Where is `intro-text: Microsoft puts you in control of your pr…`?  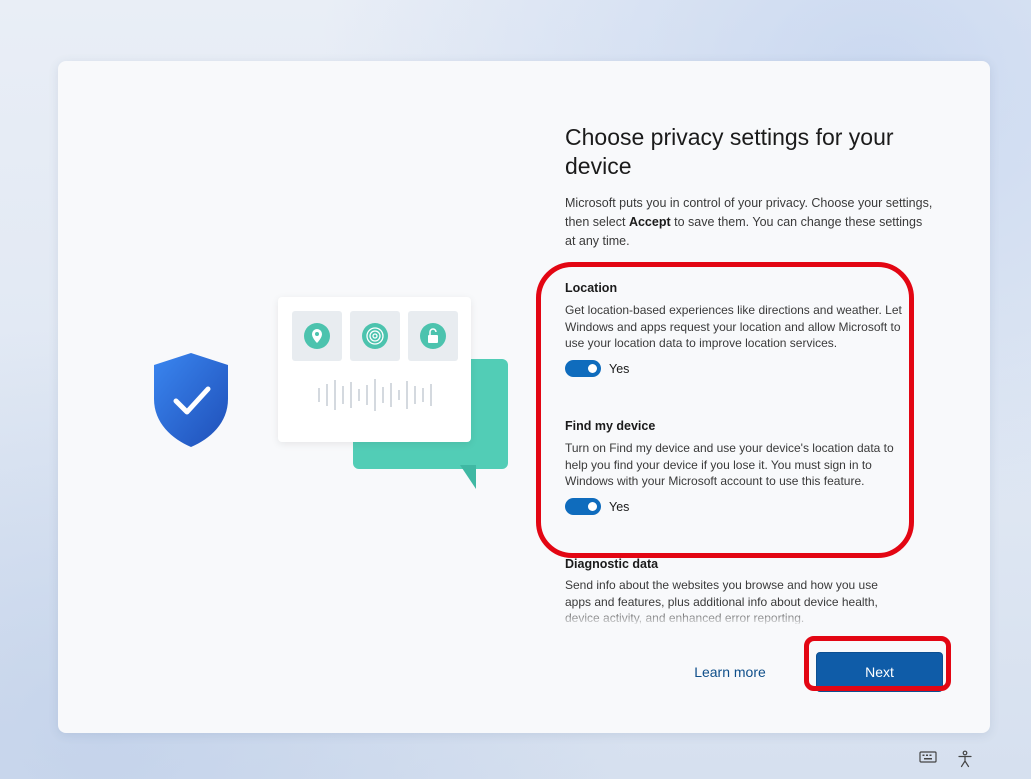
intro-text: Microsoft puts you in control of your pr… is located at coordinates (750, 222).